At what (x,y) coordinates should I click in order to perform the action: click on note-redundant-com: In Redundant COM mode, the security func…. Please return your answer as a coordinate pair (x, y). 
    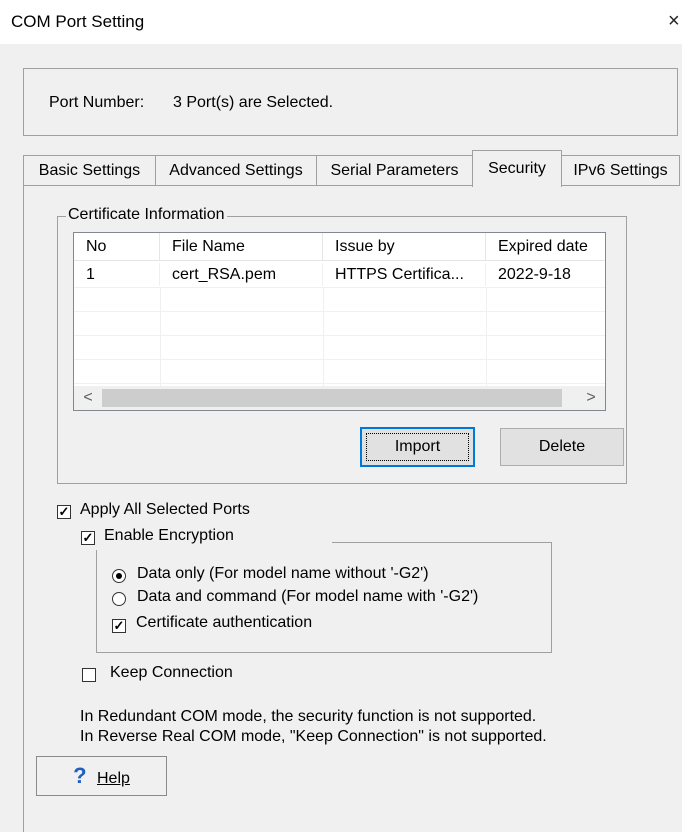
    Looking at the image, I should click on (308, 716).